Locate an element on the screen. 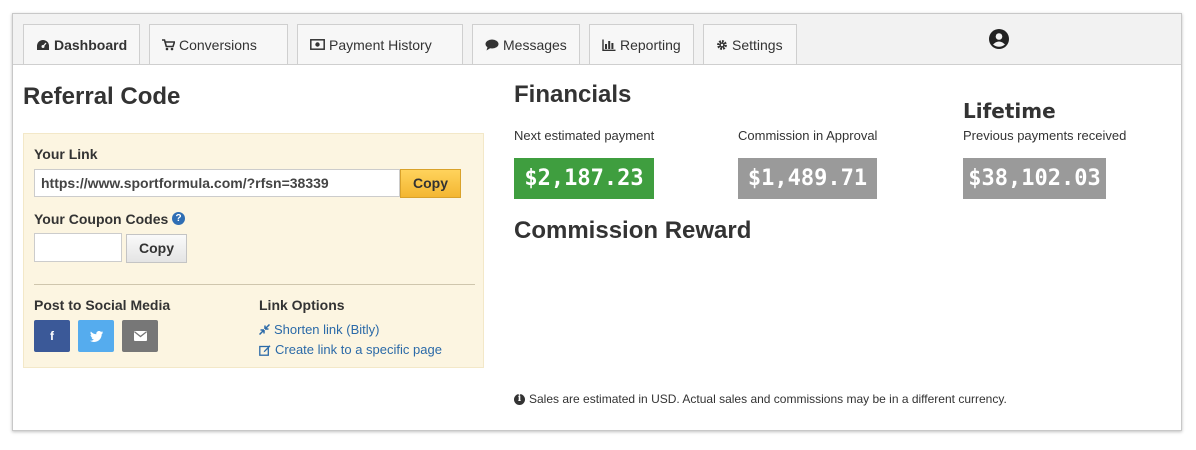 This screenshot has width=1196, height=450. tab-label: Dashboard is located at coordinates (91, 44).